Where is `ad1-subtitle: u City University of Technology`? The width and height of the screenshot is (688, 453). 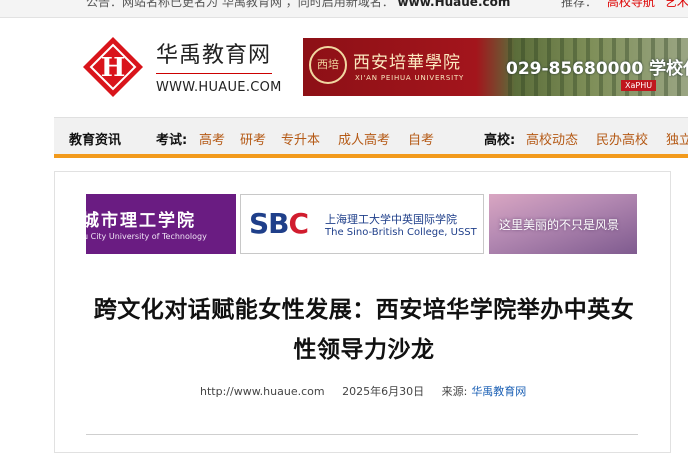
ad1-subtitle: u City University of Technology is located at coordinates (146, 236).